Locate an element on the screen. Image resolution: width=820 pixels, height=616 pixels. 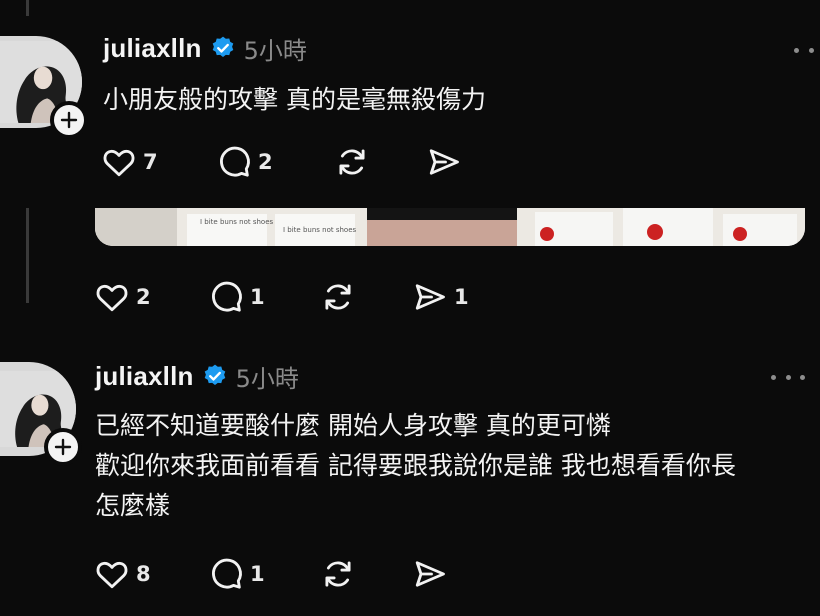
post-text: 小朋友般的攻擊 真的是毫無殺傷力 is located at coordinates (294, 100).